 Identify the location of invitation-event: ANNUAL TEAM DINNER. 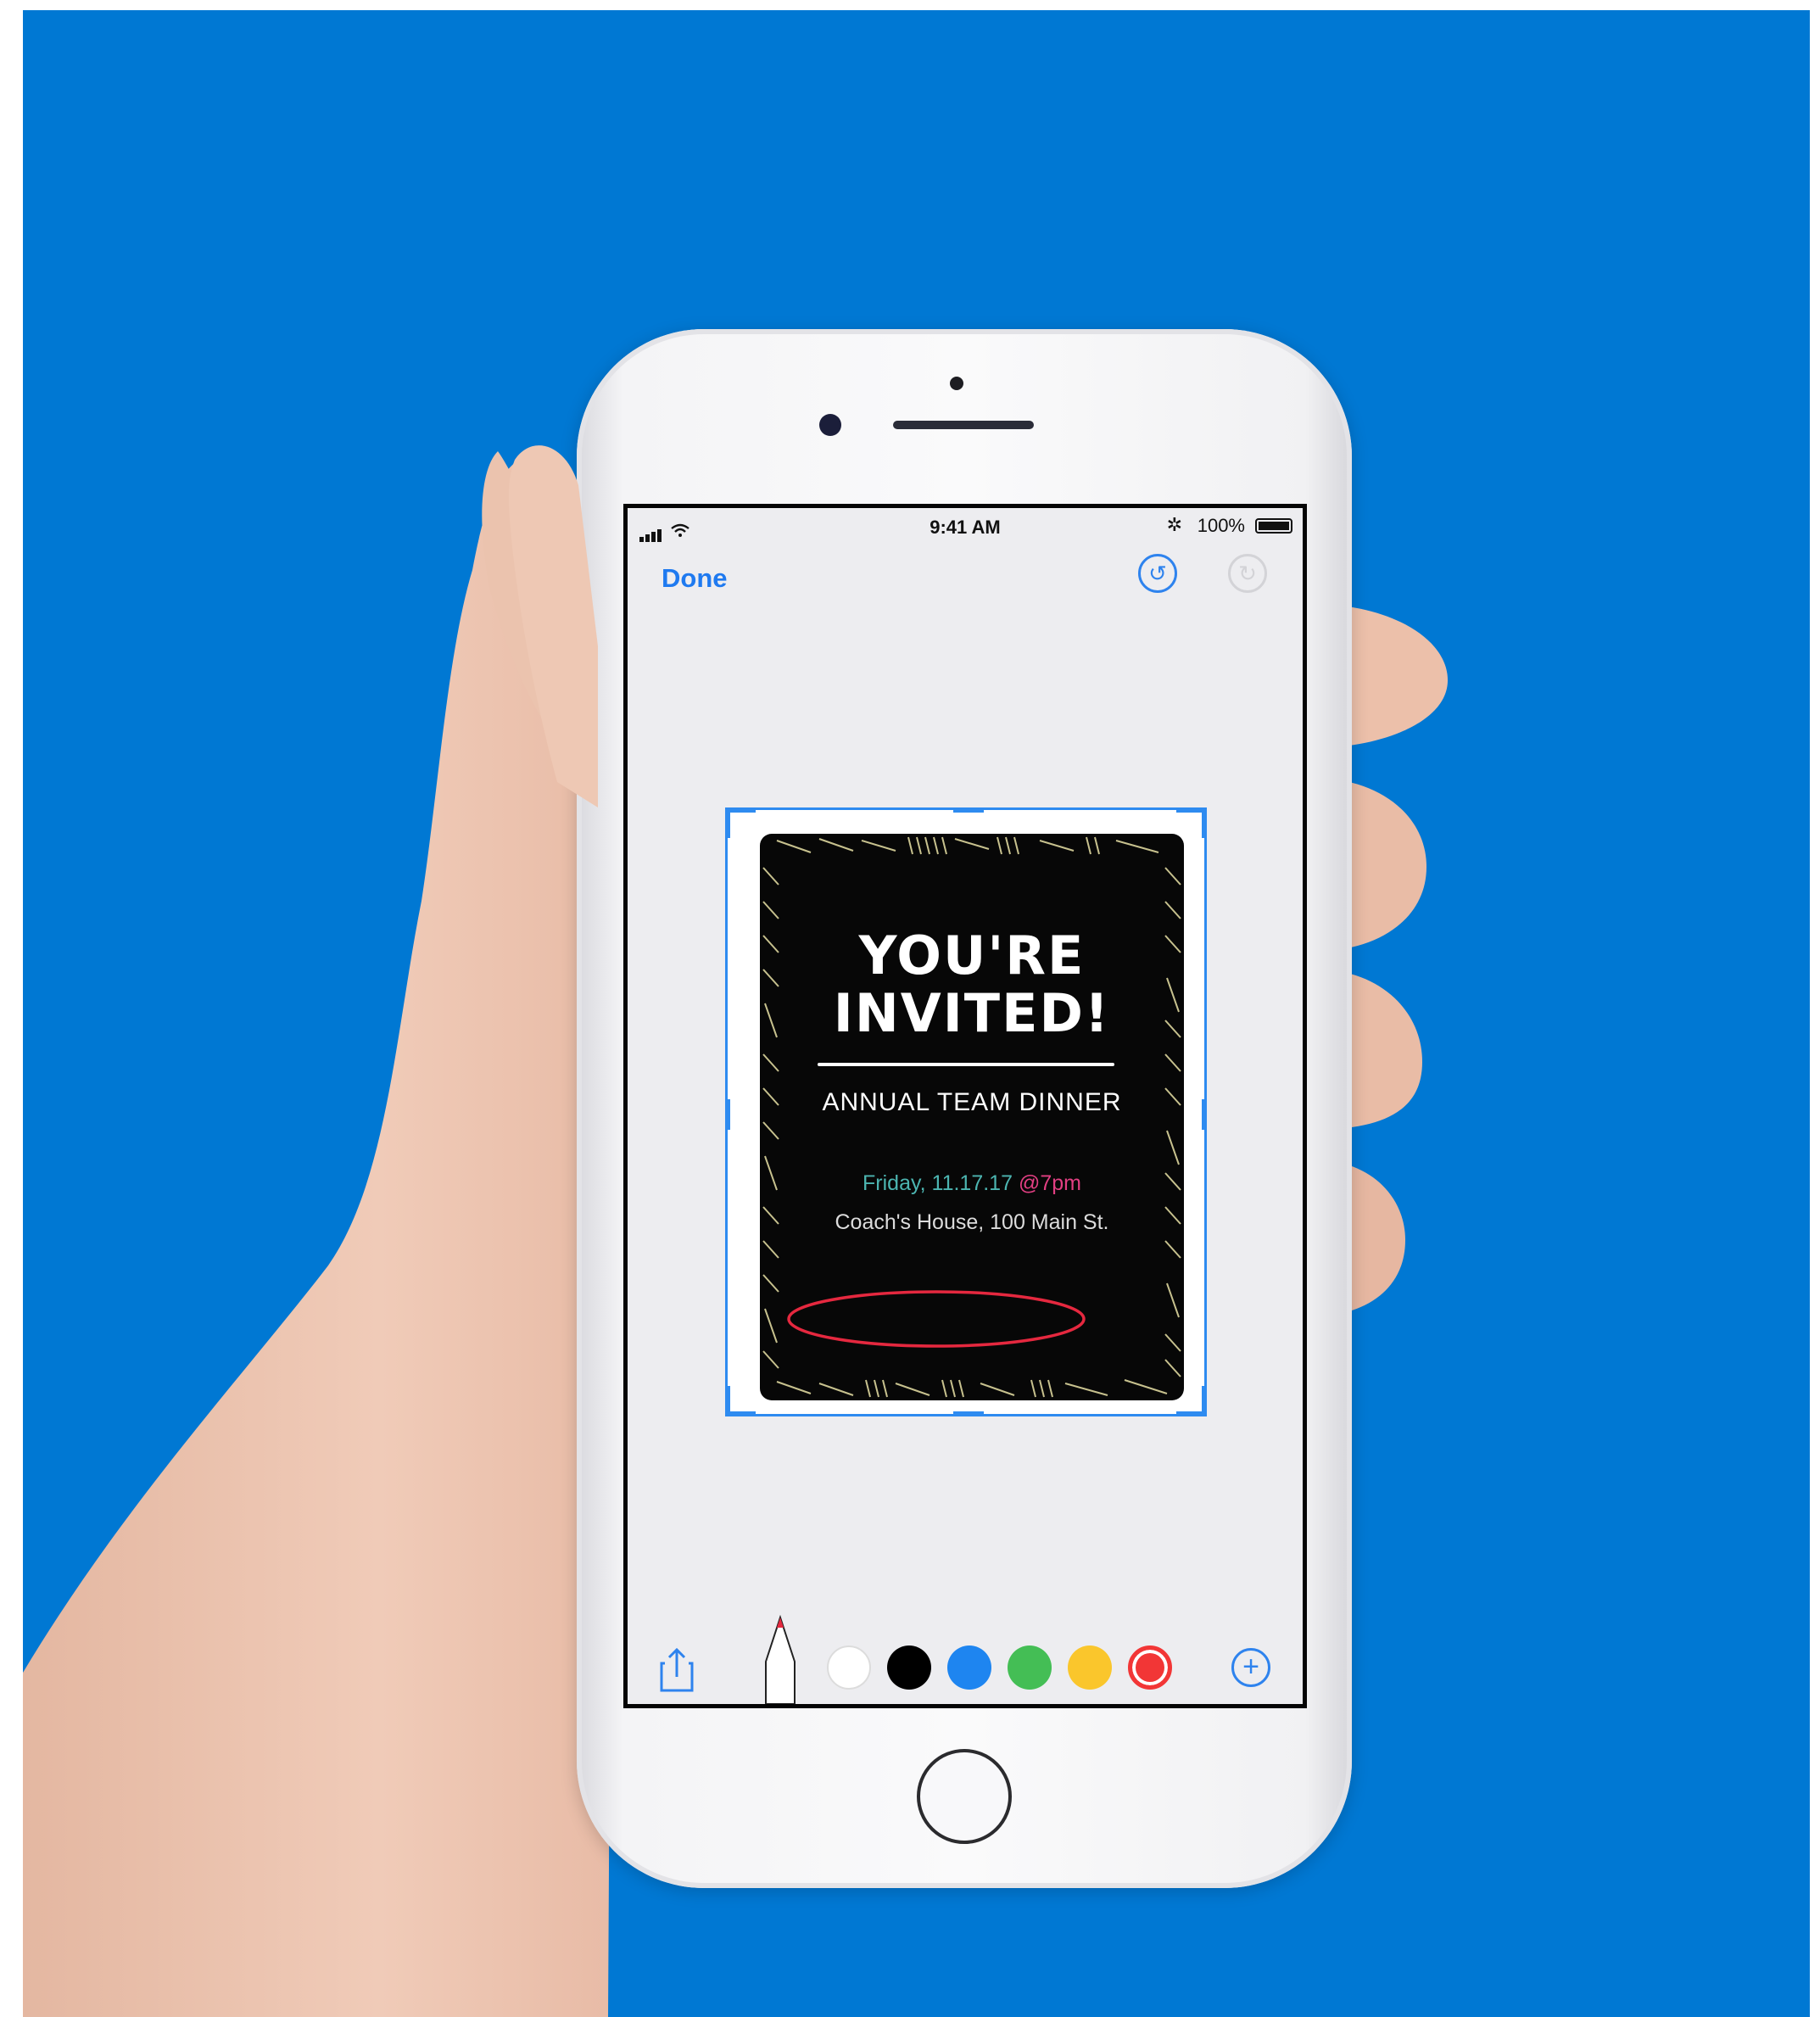
(972, 1102).